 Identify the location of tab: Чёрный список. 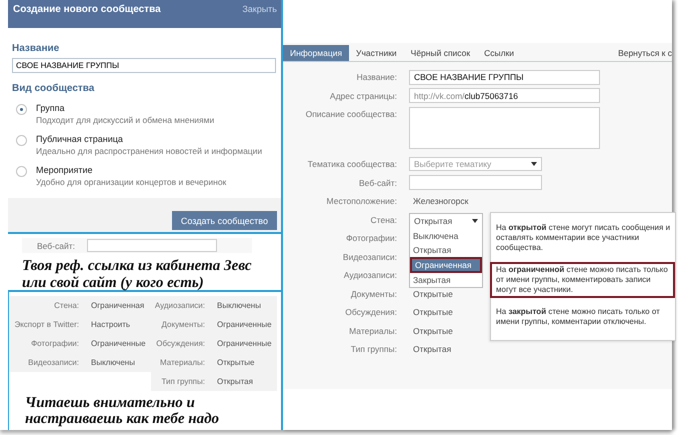
(441, 53).